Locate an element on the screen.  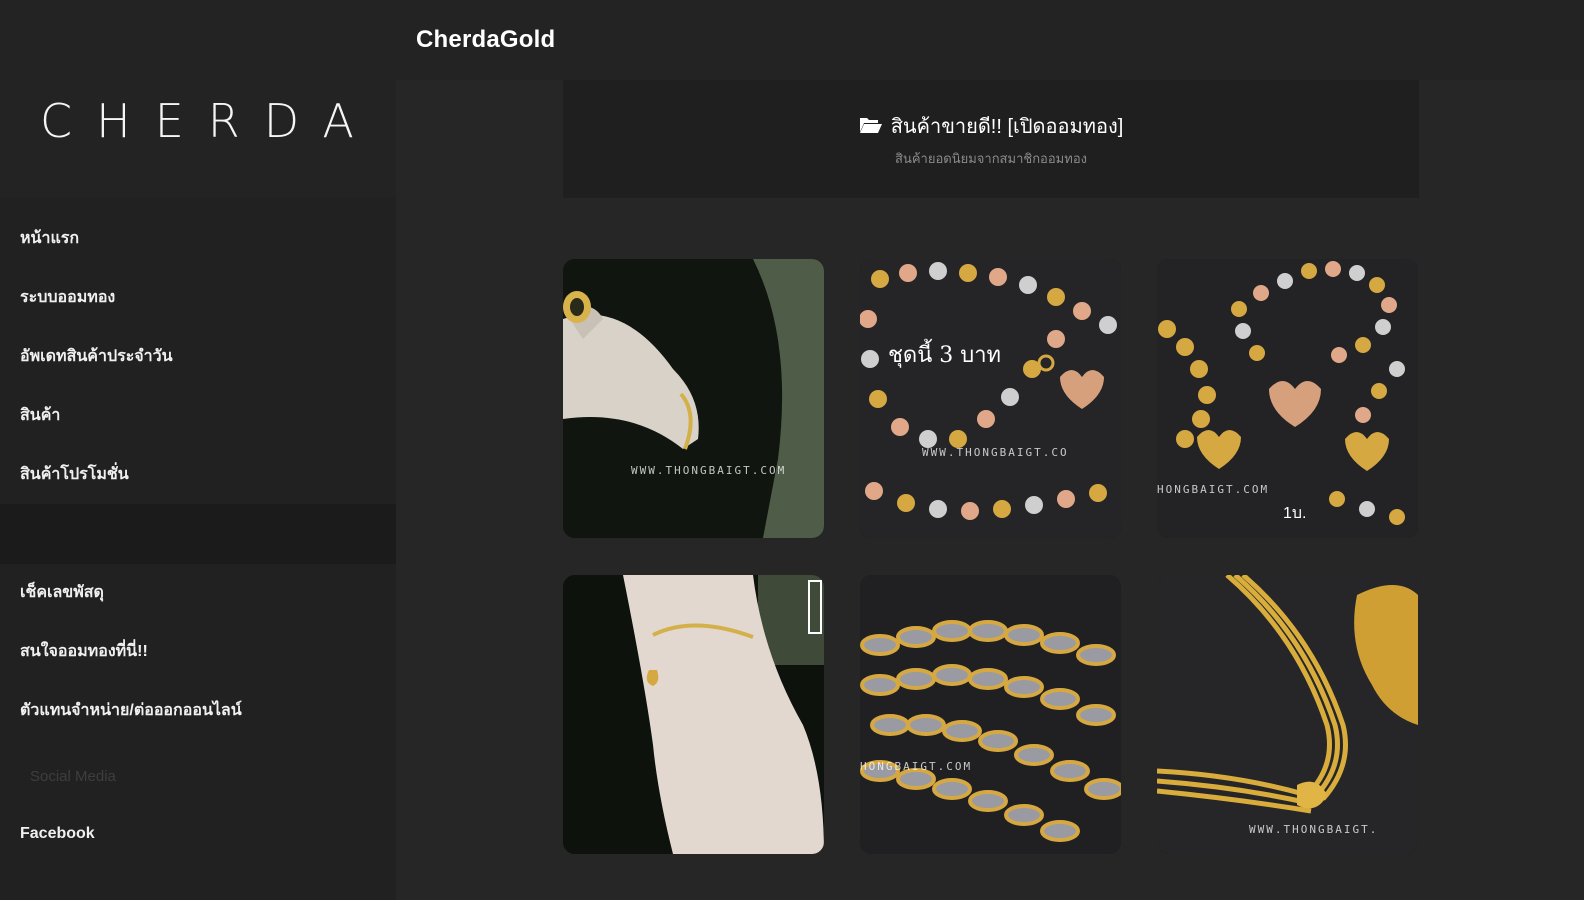
sidebar-section-heading: Social Media is located at coordinates (73, 776).